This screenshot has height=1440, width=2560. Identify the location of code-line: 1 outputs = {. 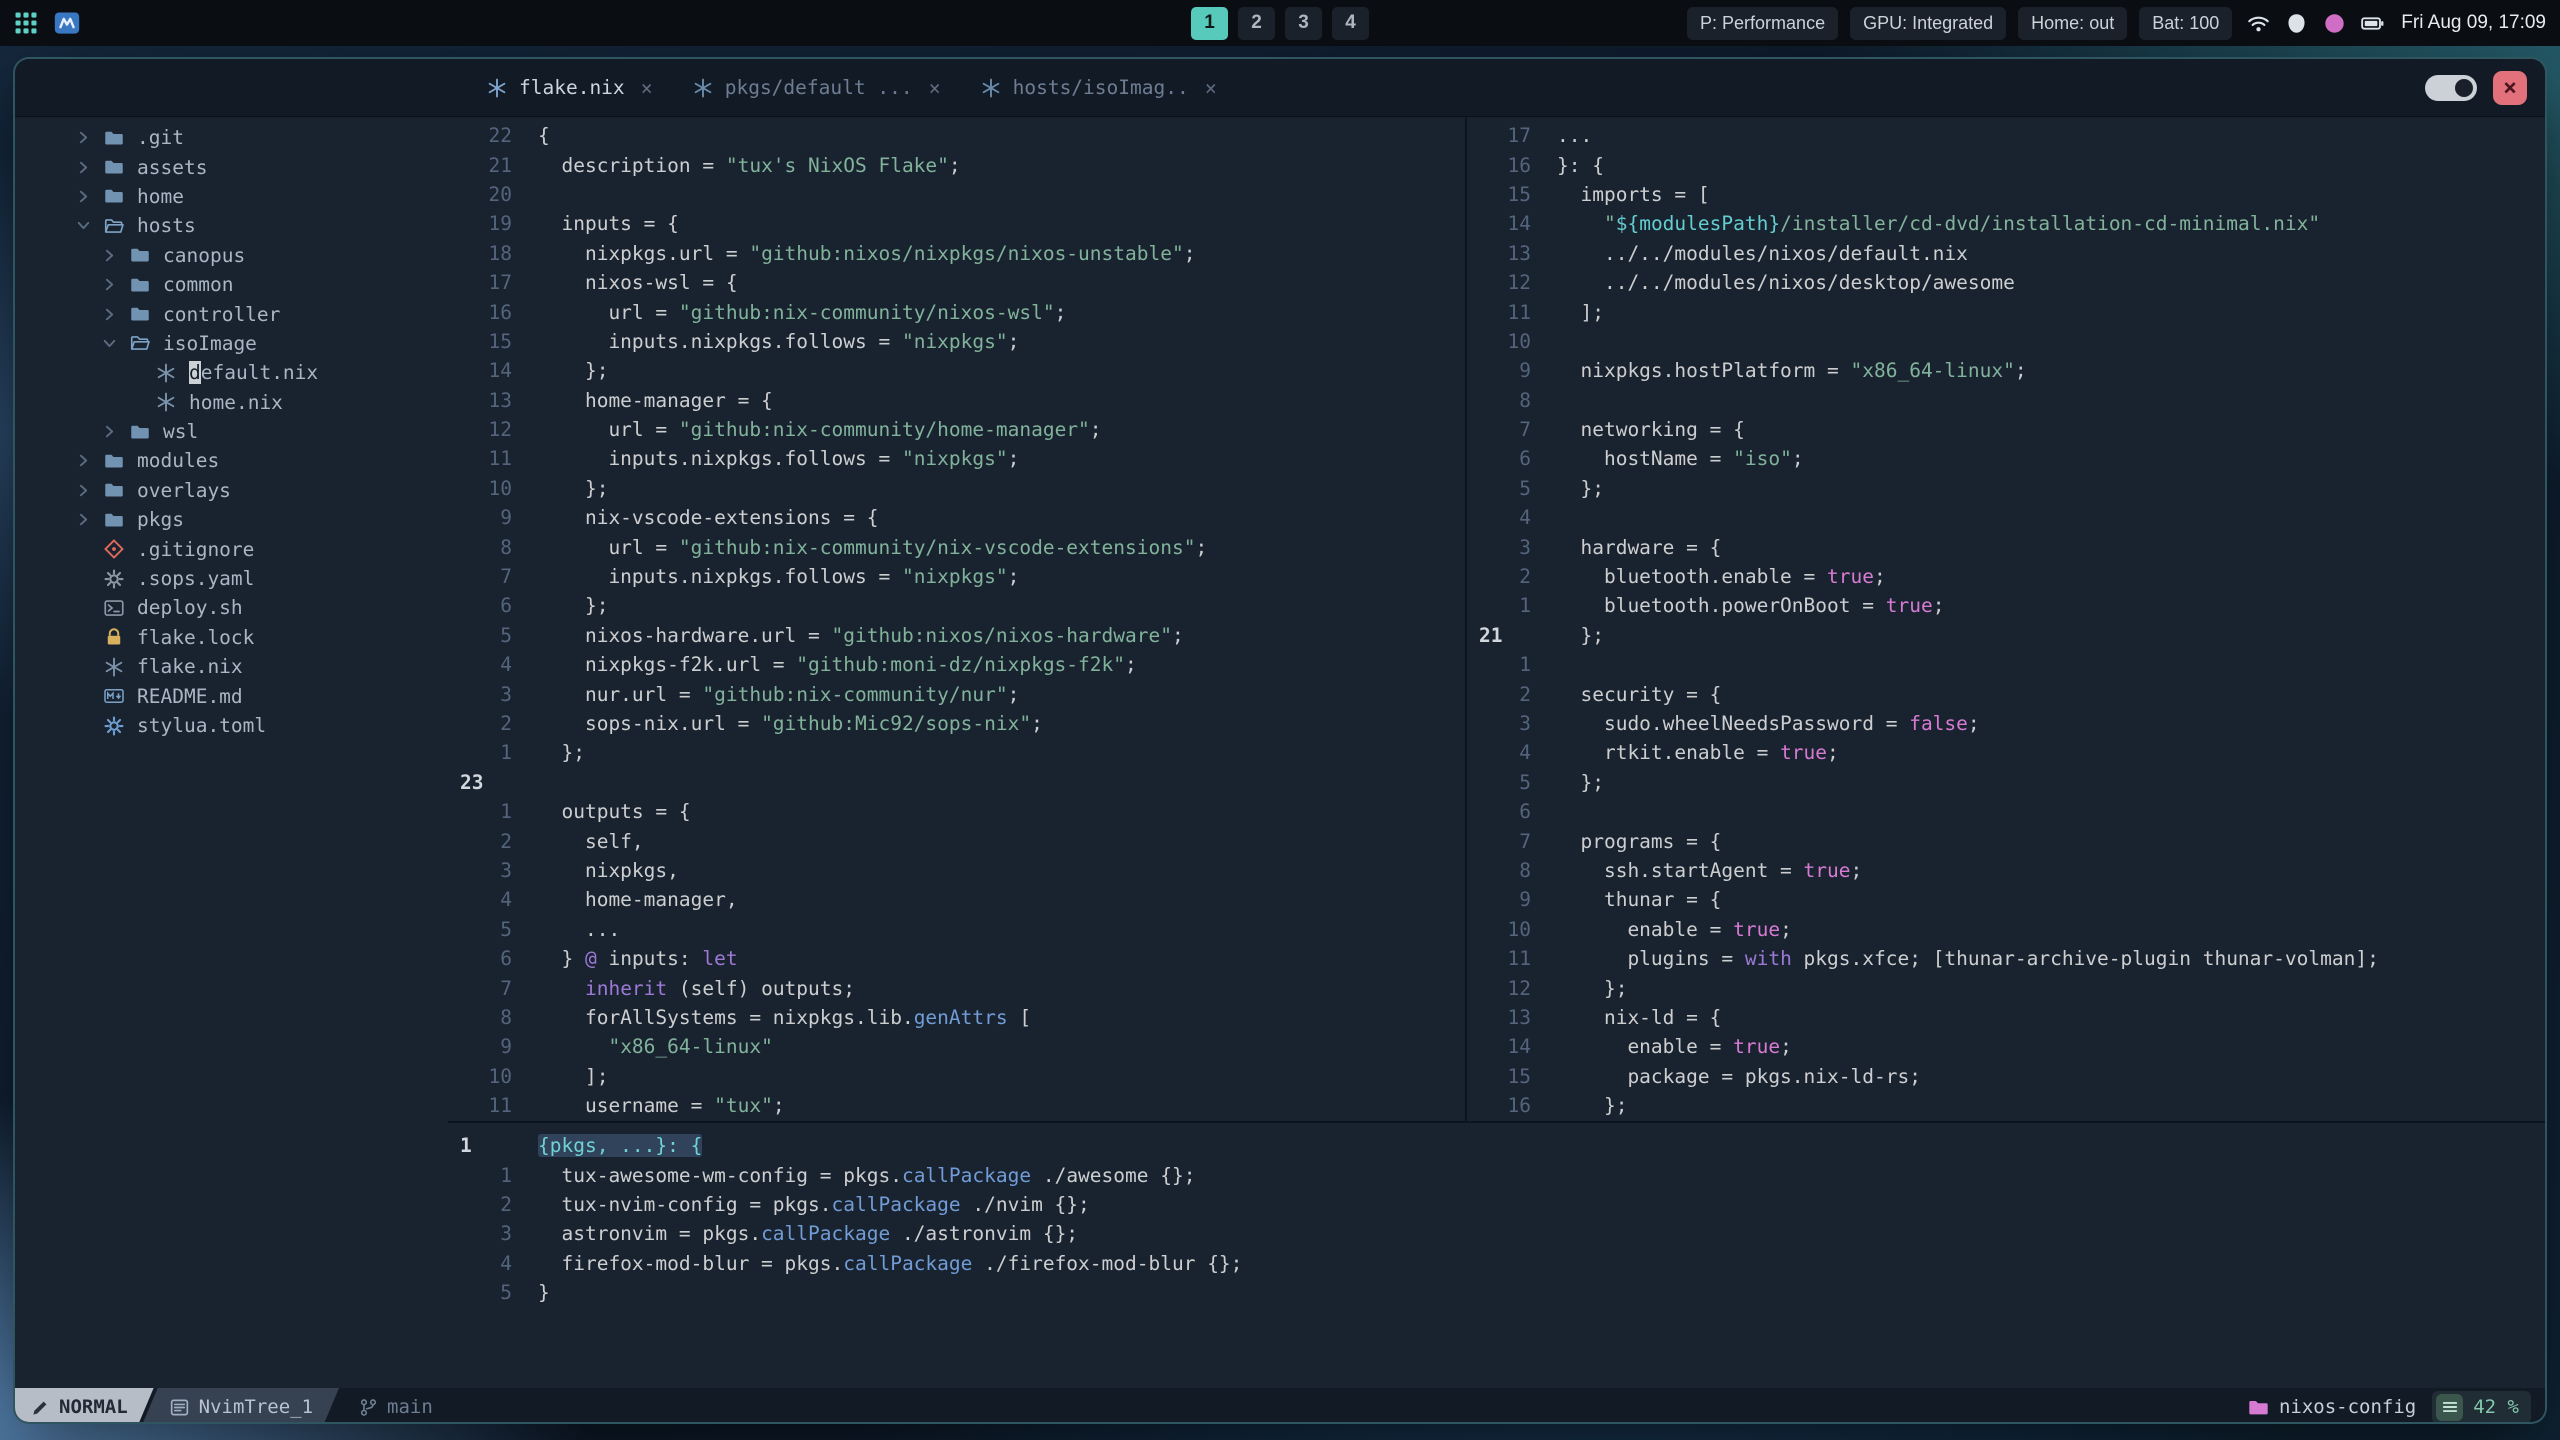
(956, 811).